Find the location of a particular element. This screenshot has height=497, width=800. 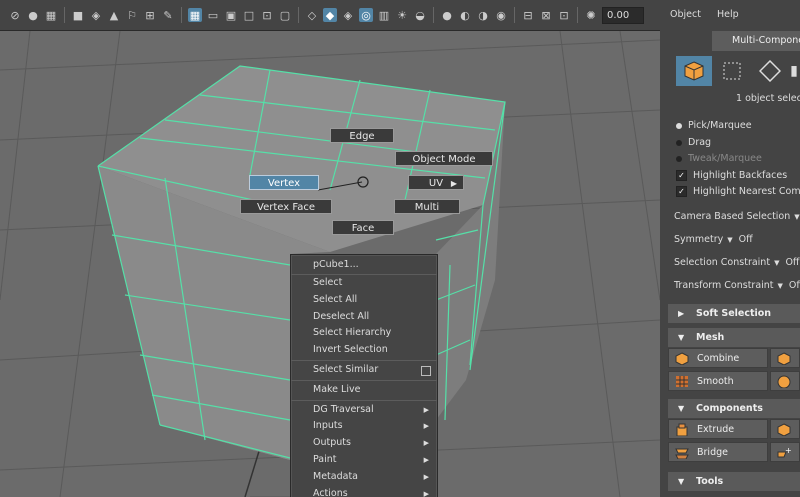

wireframe-icon: ◇ is located at coordinates (312, 15).